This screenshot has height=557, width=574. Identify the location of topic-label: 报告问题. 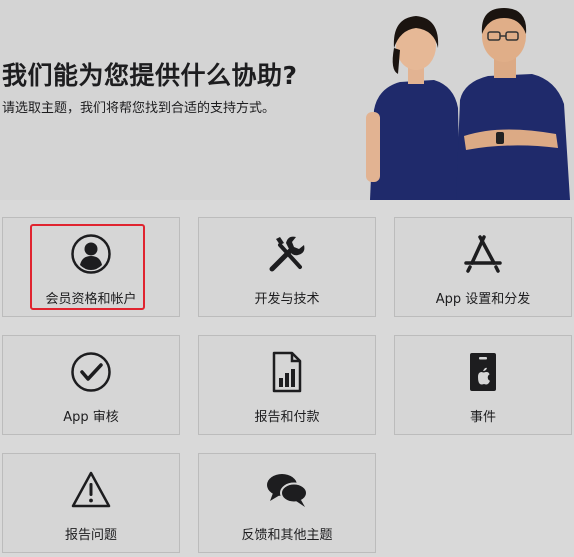
(90, 535).